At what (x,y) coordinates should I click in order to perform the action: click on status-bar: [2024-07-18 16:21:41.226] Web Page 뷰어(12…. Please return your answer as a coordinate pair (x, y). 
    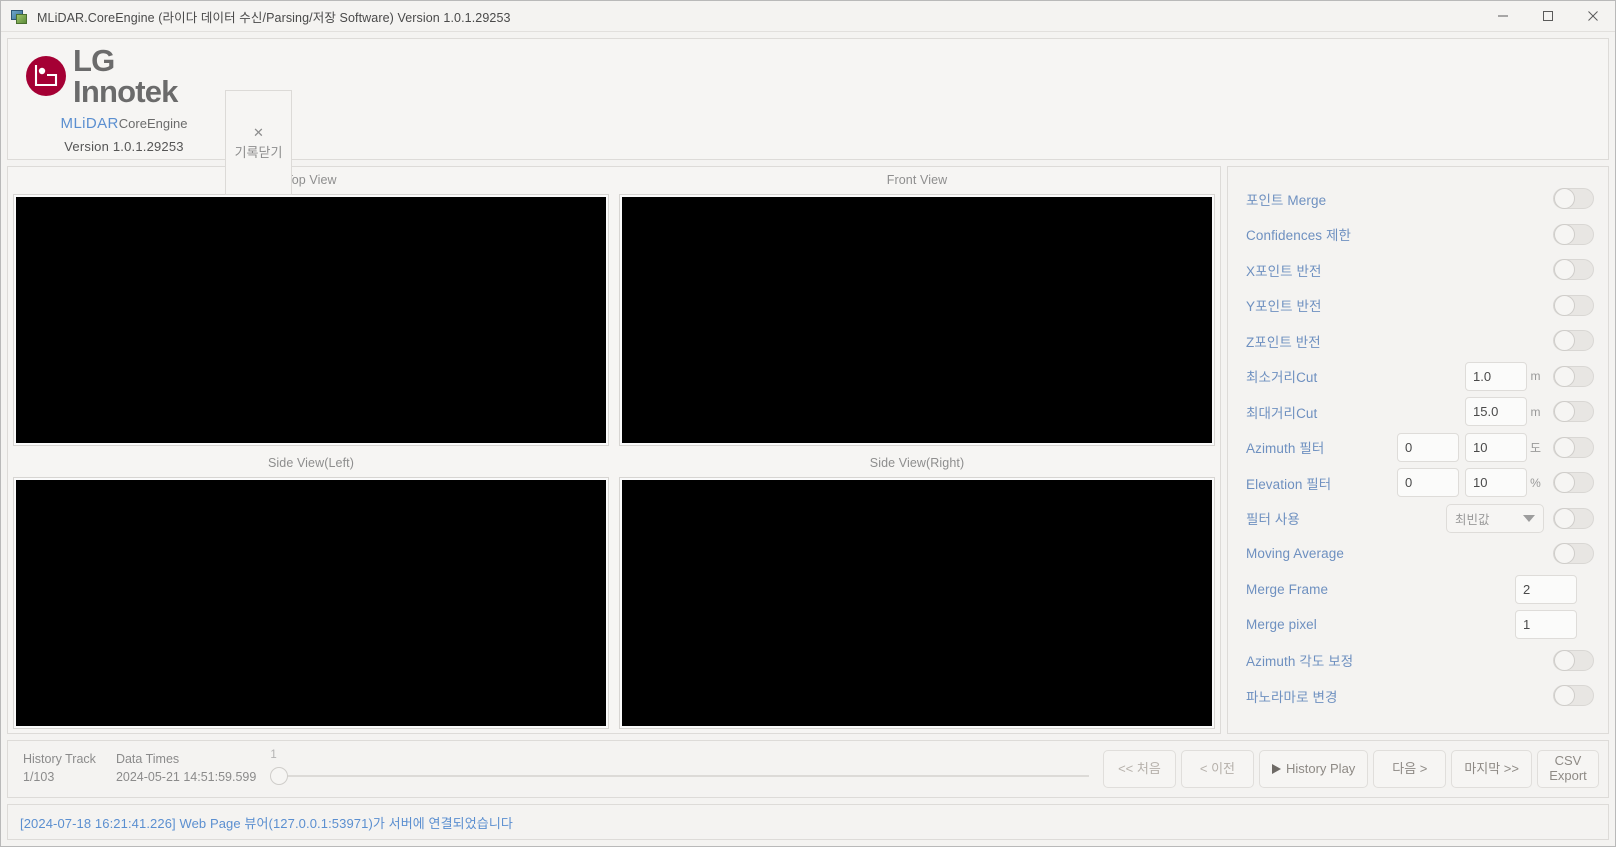
    Looking at the image, I should click on (808, 822).